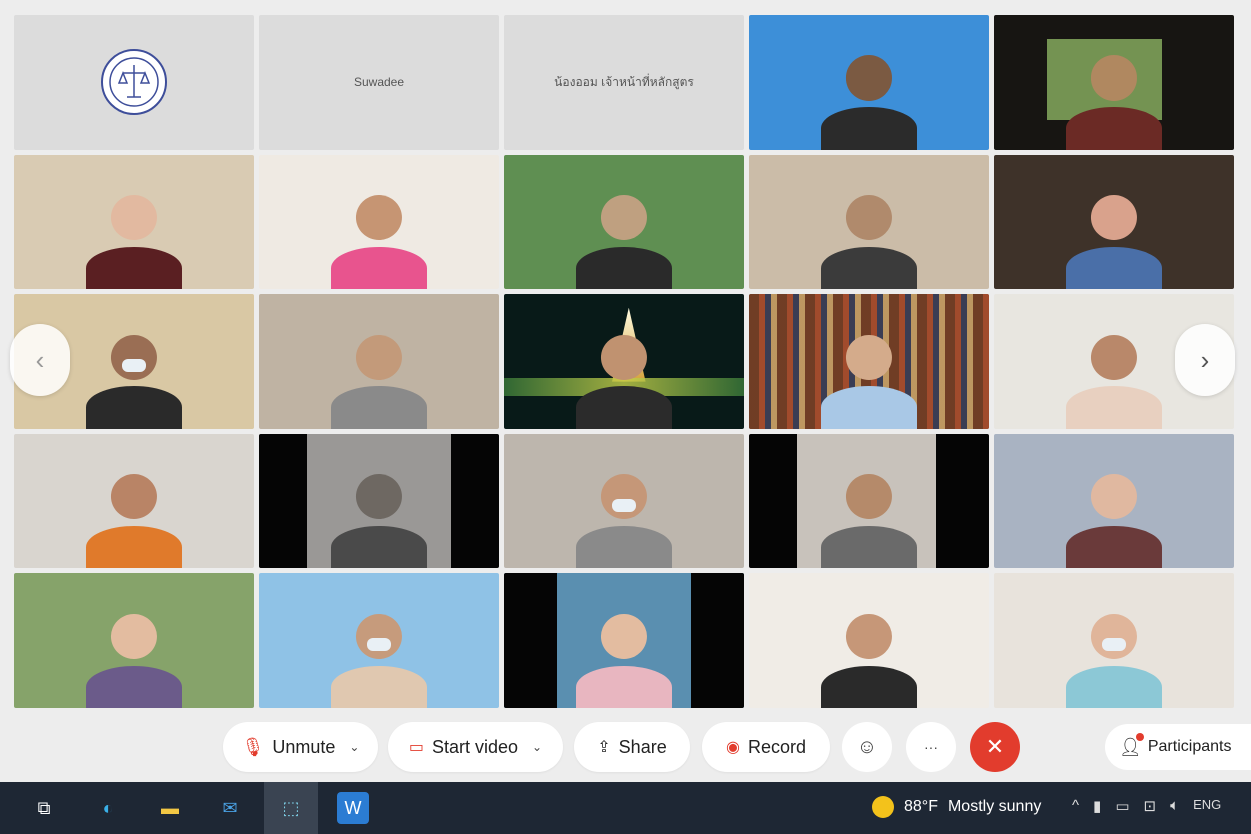  What do you see at coordinates (632, 747) in the screenshot?
I see `share-button: ⇪ Share` at bounding box center [632, 747].